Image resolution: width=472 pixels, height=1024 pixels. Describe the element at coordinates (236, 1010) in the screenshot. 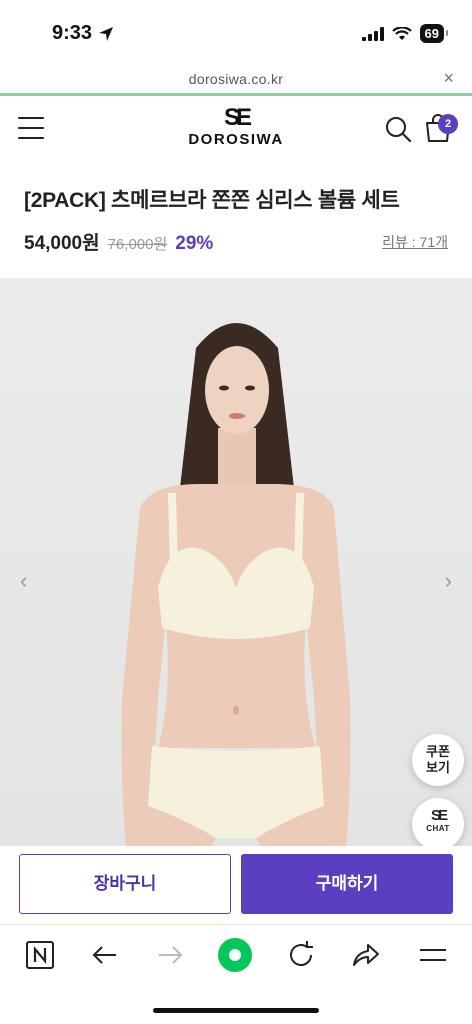

I see `home-indicator` at that location.